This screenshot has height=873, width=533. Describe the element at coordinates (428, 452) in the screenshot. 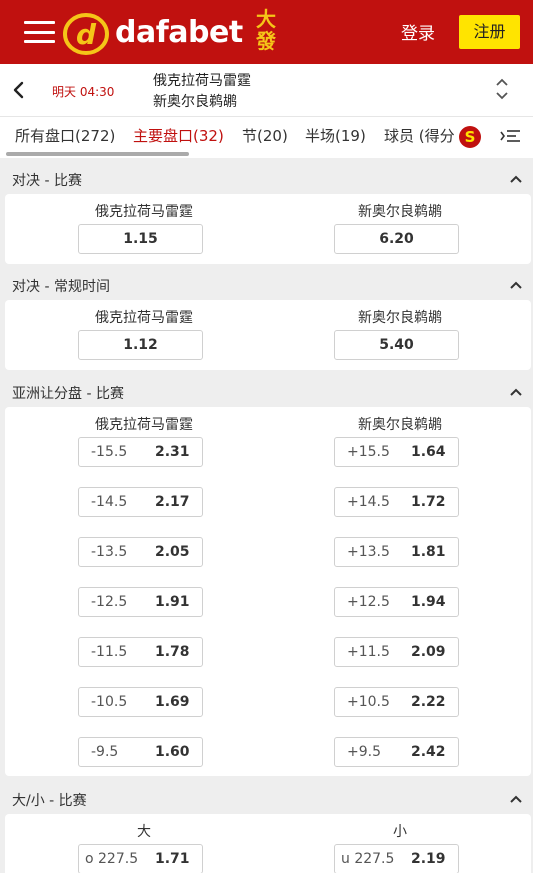

I see `odds-value: 1.64` at that location.